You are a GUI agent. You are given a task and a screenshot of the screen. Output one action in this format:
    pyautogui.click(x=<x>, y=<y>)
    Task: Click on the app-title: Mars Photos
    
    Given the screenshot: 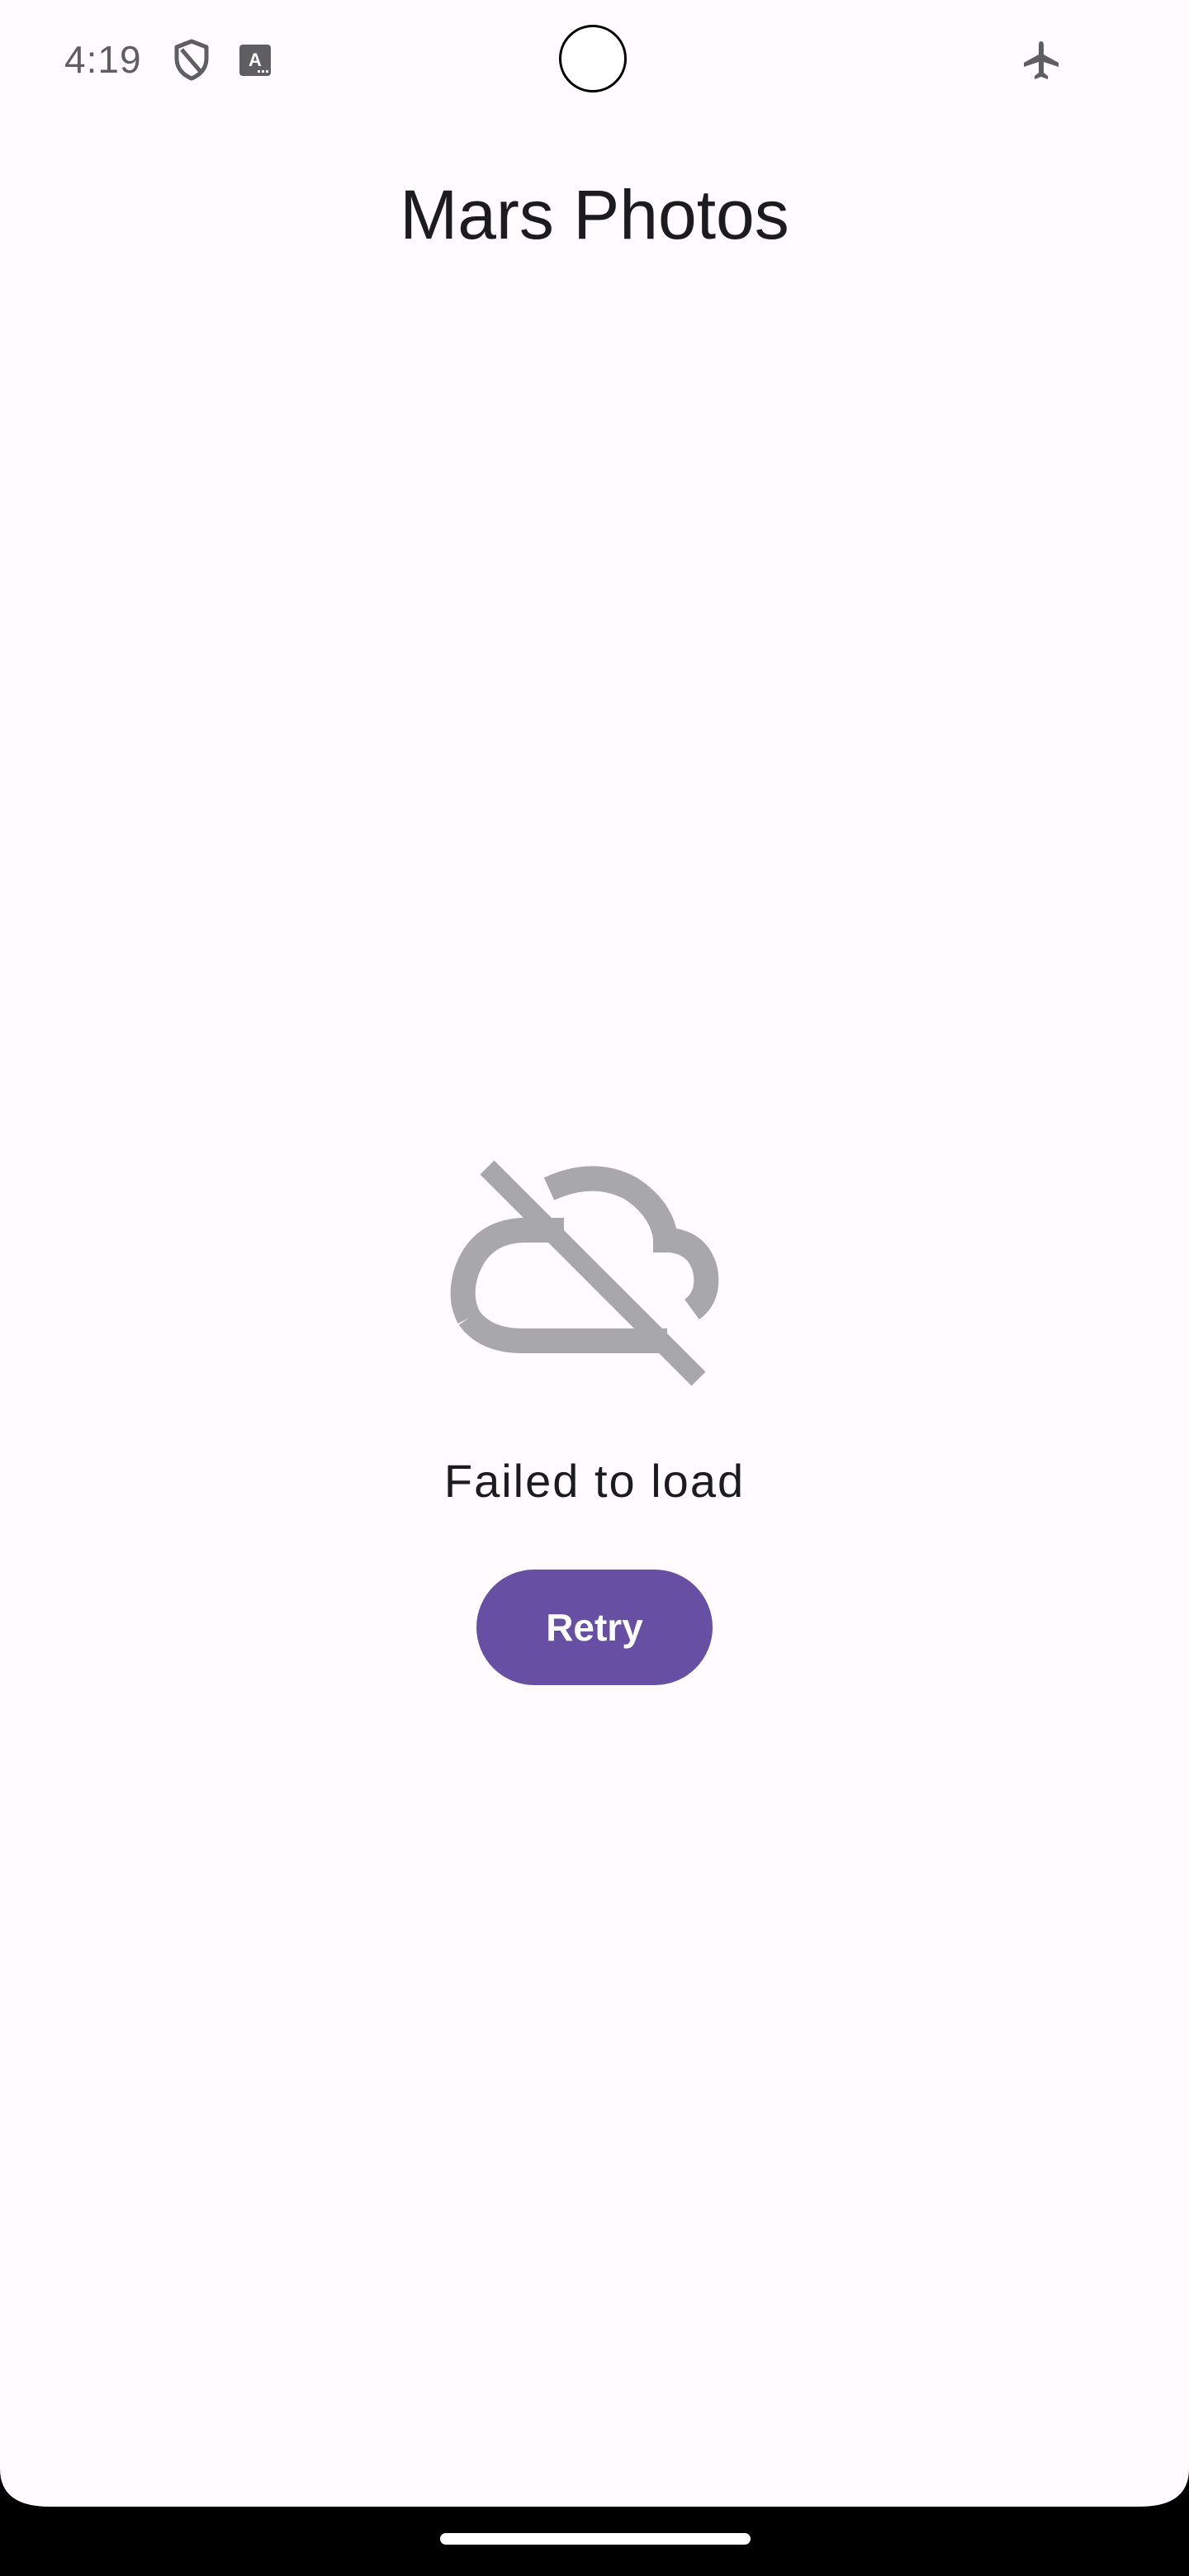 What is the action you would take?
    pyautogui.click(x=594, y=214)
    